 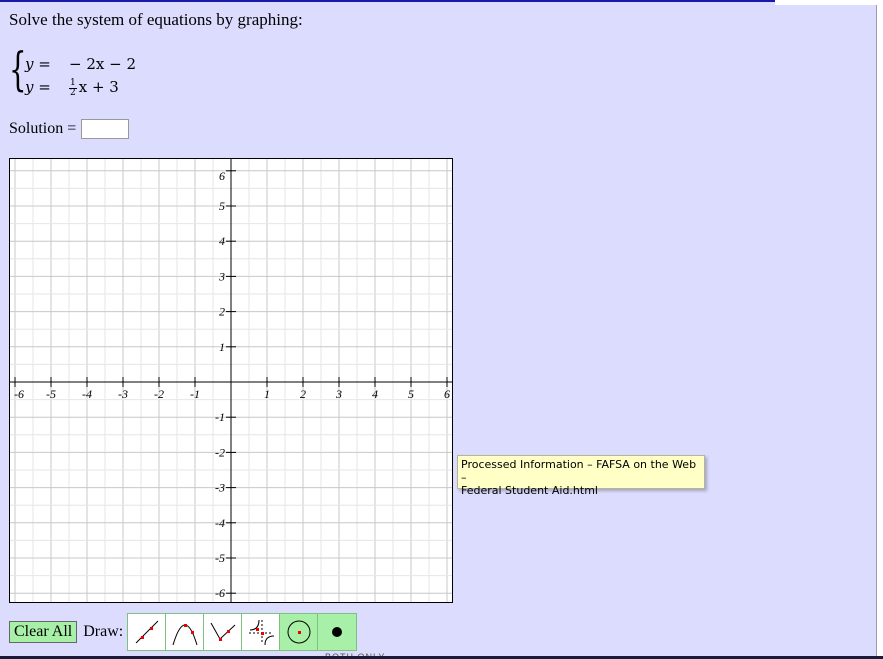 What do you see at coordinates (220, 452) in the screenshot?
I see `y-tick-label: -2` at bounding box center [220, 452].